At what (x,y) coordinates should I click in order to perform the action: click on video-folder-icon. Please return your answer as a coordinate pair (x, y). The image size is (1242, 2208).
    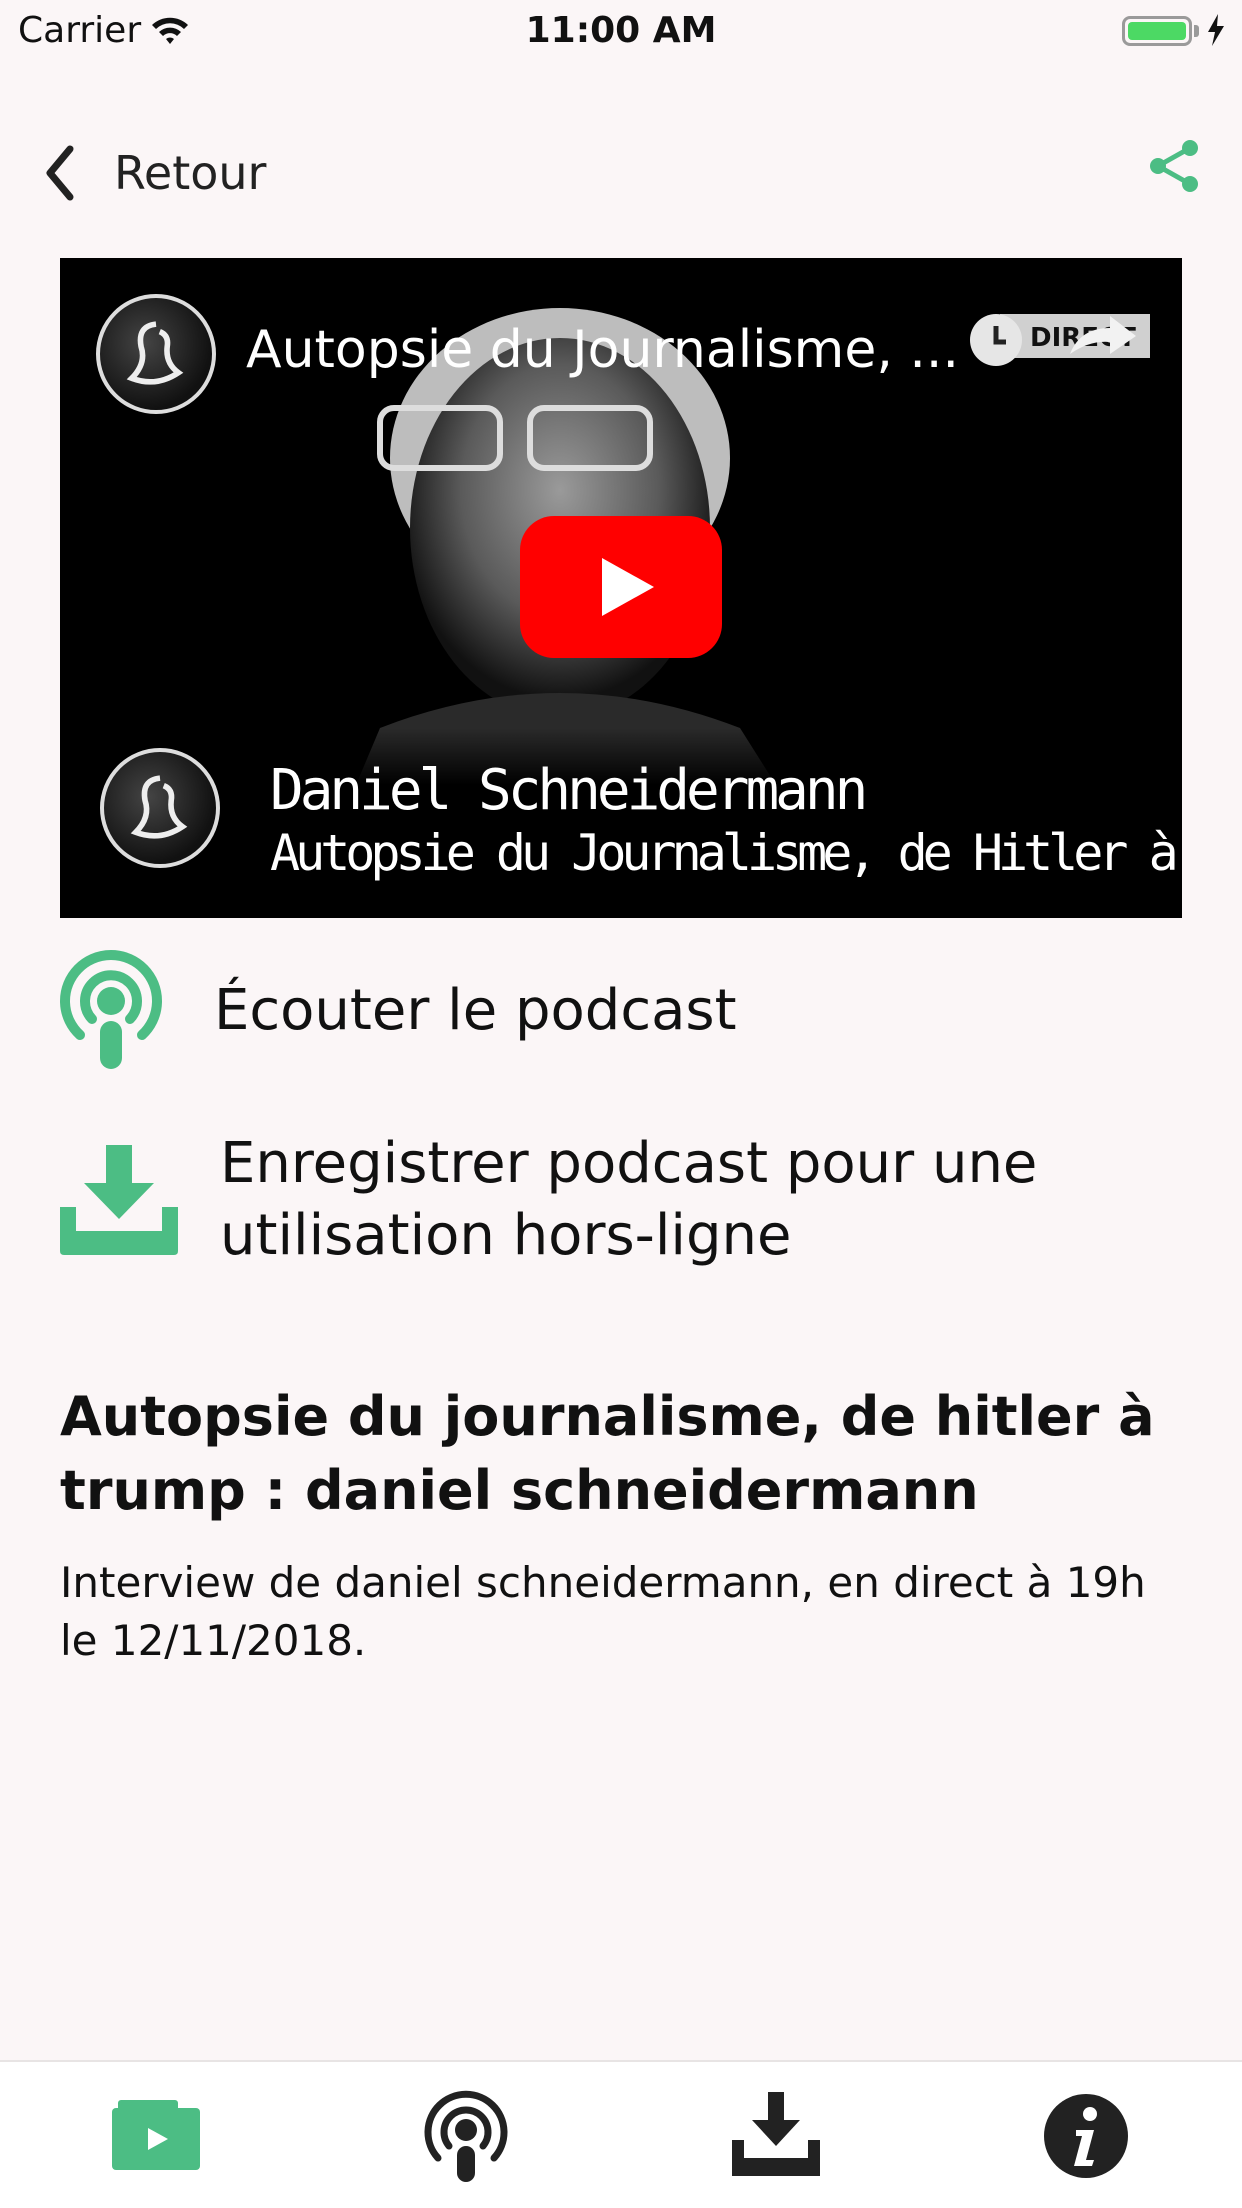
    Looking at the image, I should click on (156, 2135).